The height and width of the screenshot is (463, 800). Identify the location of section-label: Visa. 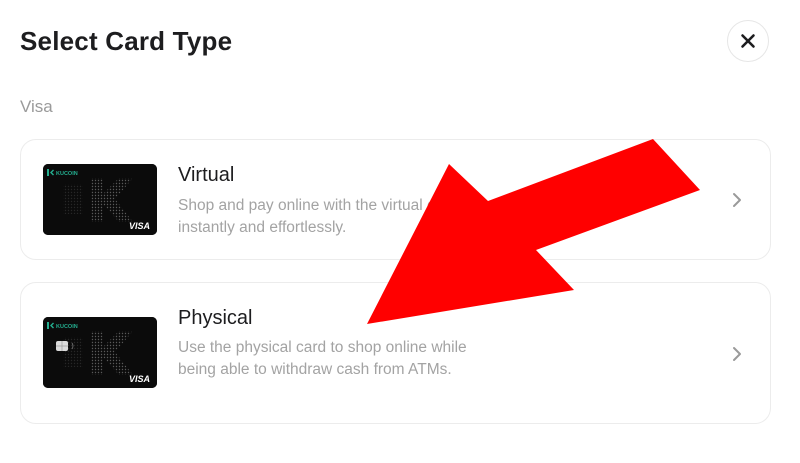
(36, 106).